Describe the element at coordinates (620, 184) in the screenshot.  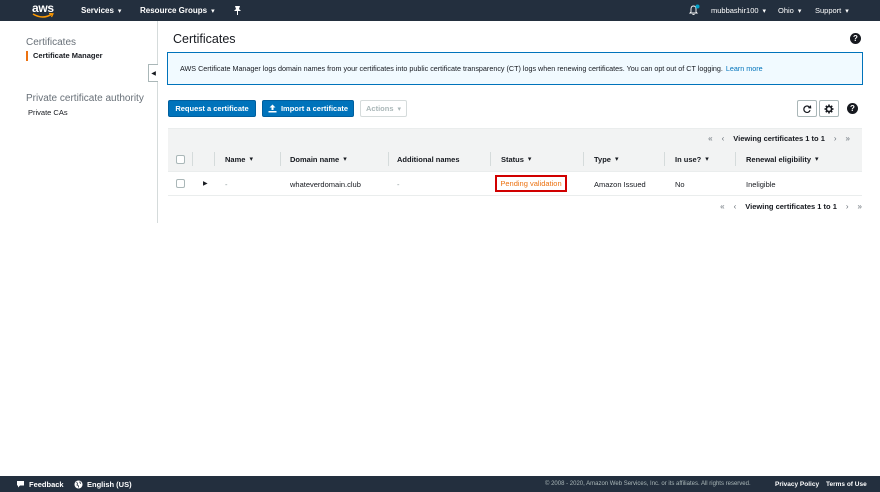
I see `cell-type: Amazon Issued` at that location.